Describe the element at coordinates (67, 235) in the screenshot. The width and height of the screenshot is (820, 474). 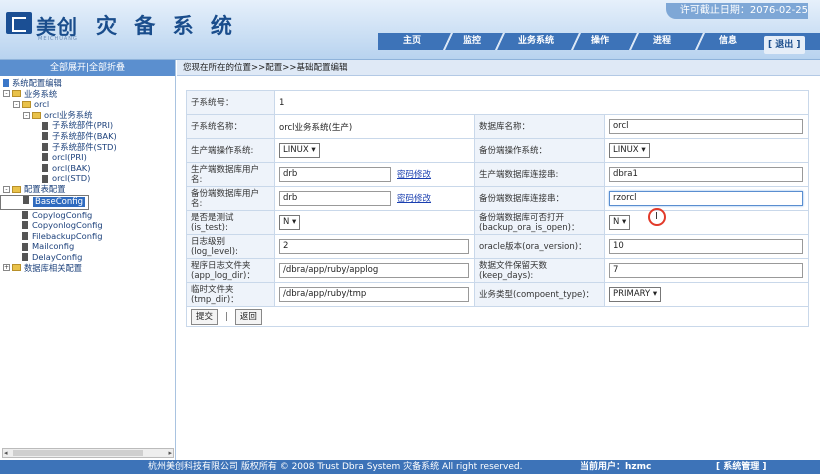
I see `tree-node-label: FilebackupConfig` at that location.